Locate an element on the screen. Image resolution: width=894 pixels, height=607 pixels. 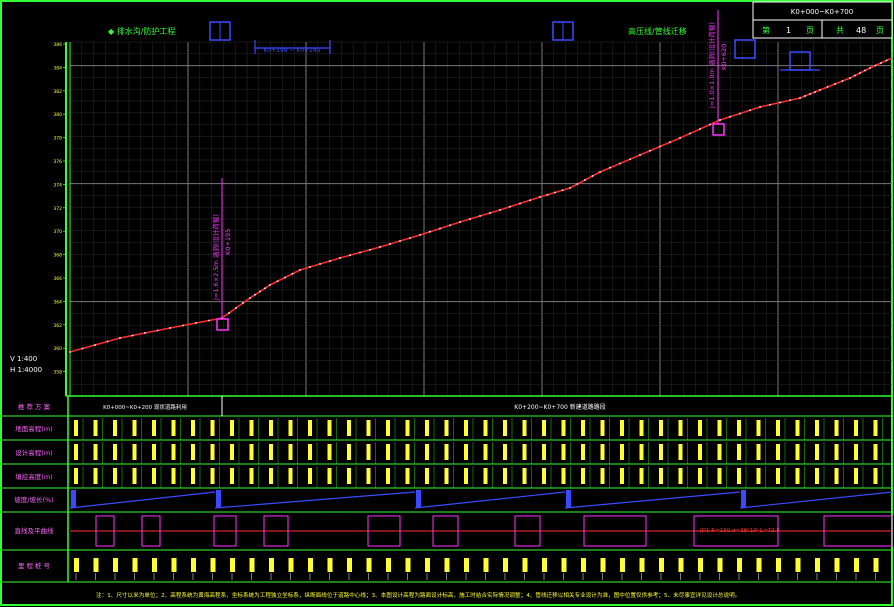
y-tick-label: 370 is located at coordinates (57, 232).